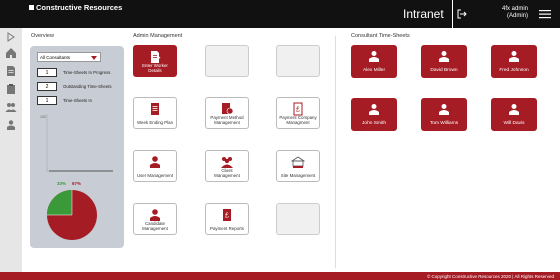  What do you see at coordinates (517, 16) in the screenshot?
I see `user-role: (Admin)` at bounding box center [517, 16].